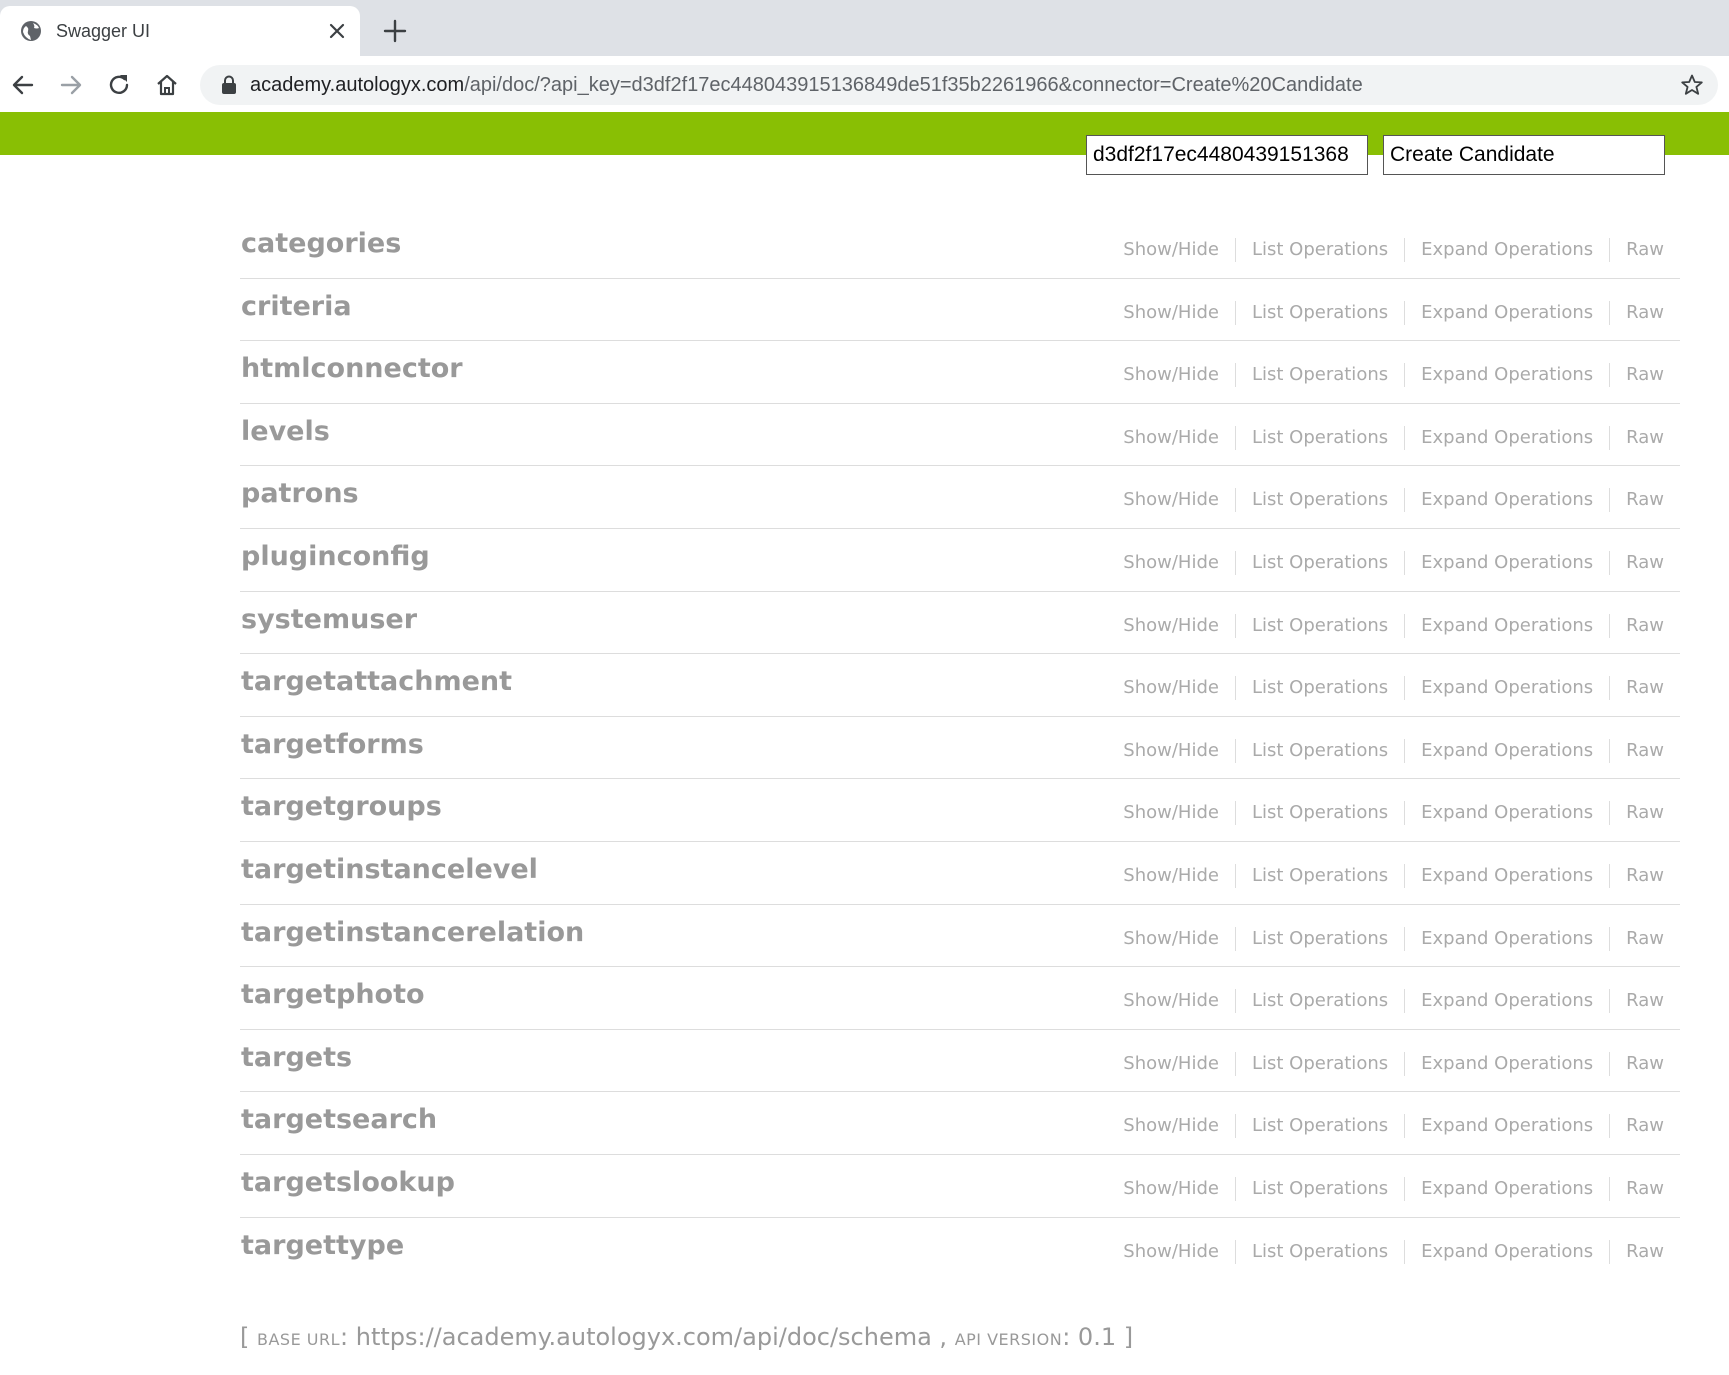  Describe the element at coordinates (337, 31) in the screenshot. I see `close-icon` at that location.